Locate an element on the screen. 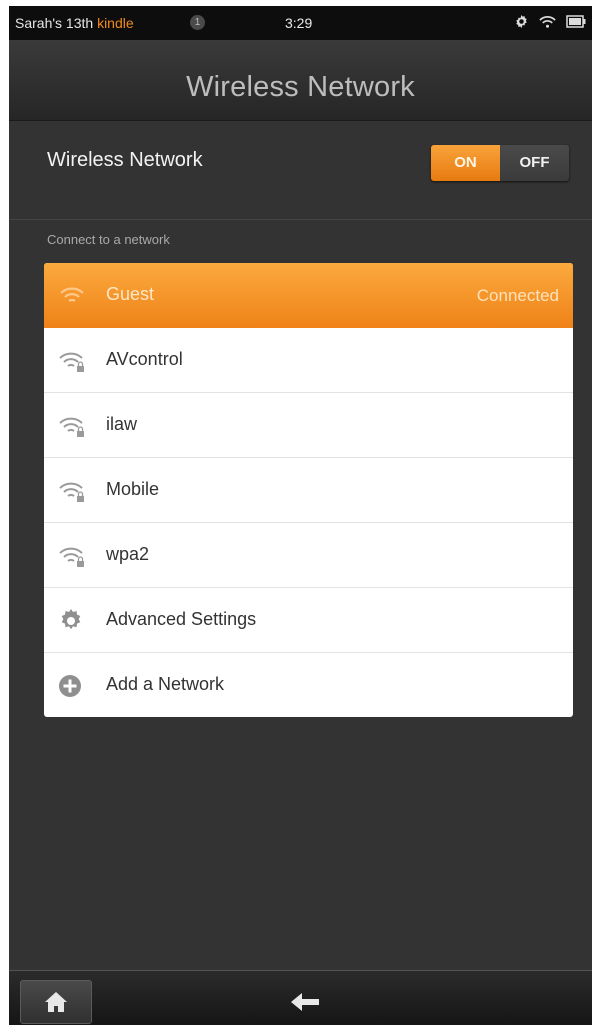 The height and width of the screenshot is (1025, 600). clock: 3:29 is located at coordinates (299, 23).